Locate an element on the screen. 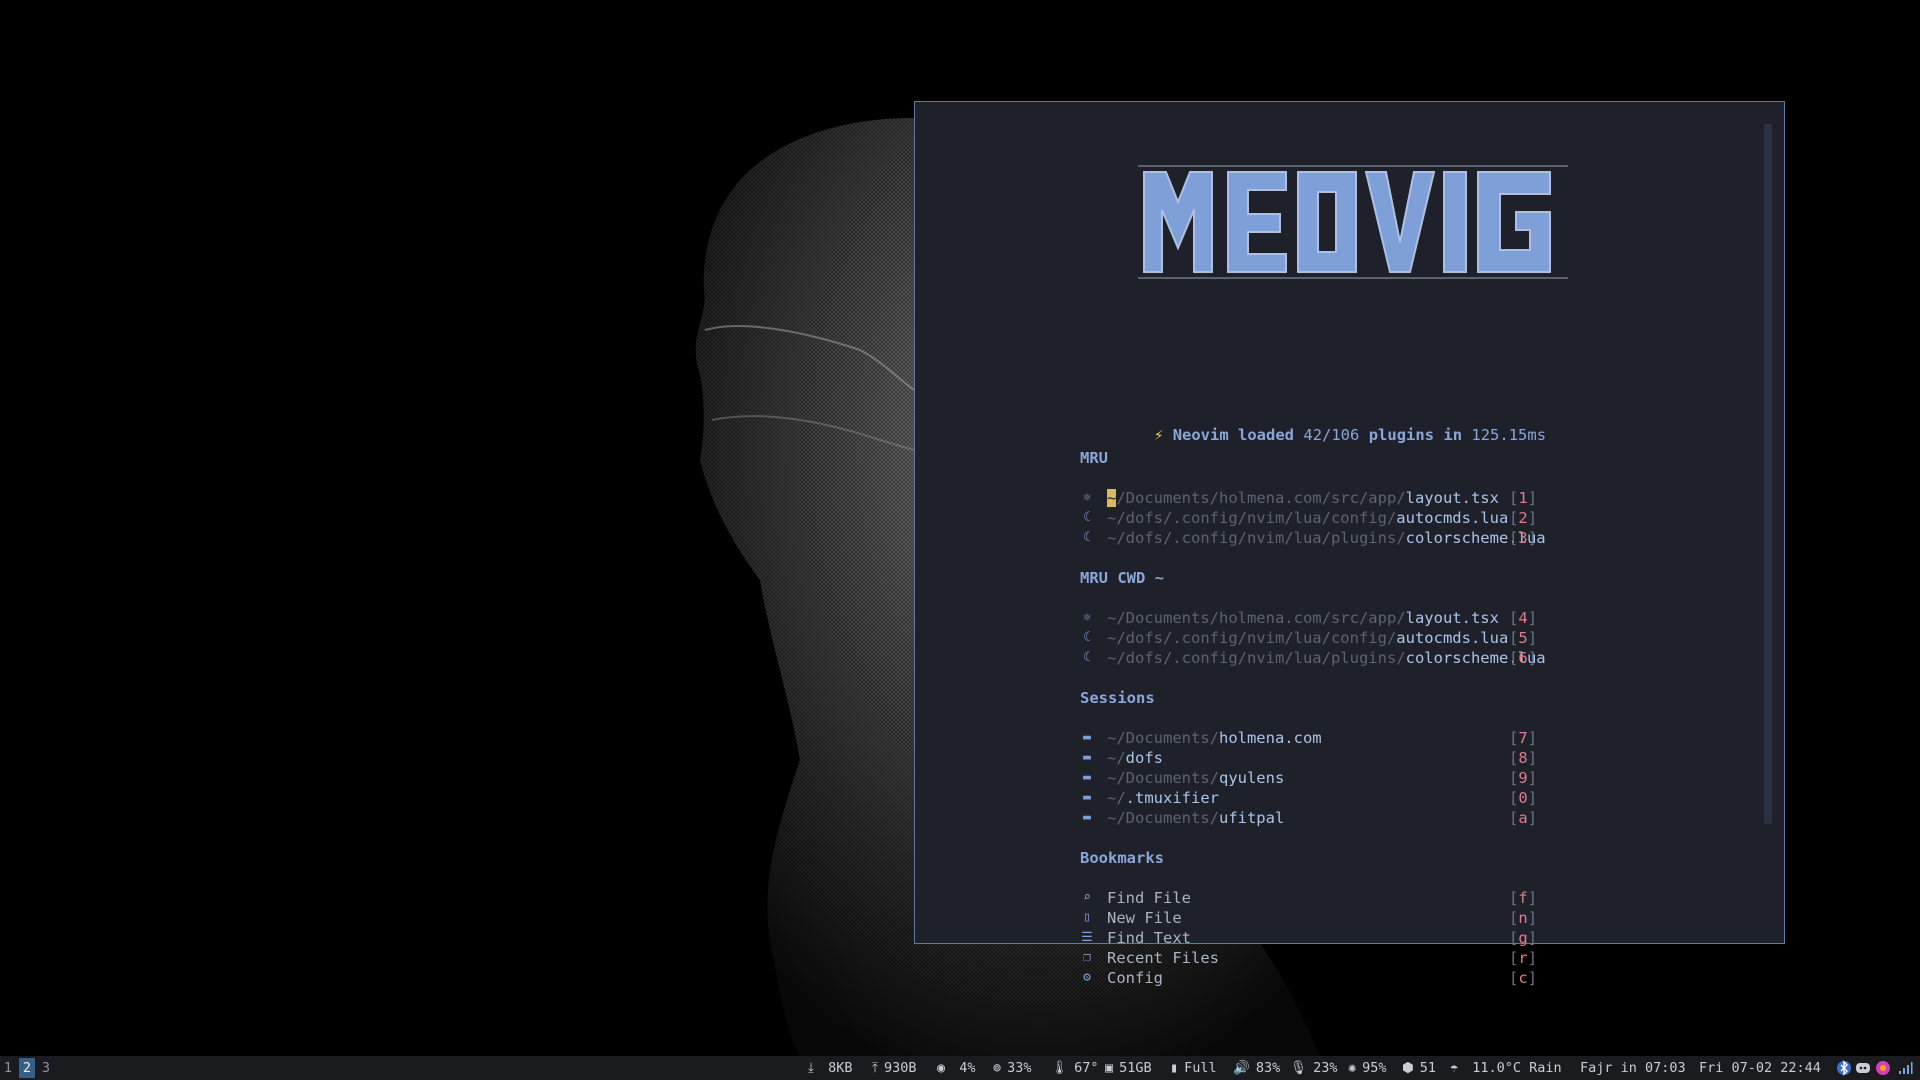 This screenshot has height=1080, width=1920. shortcut-key: [2] is located at coordinates (1523, 518).